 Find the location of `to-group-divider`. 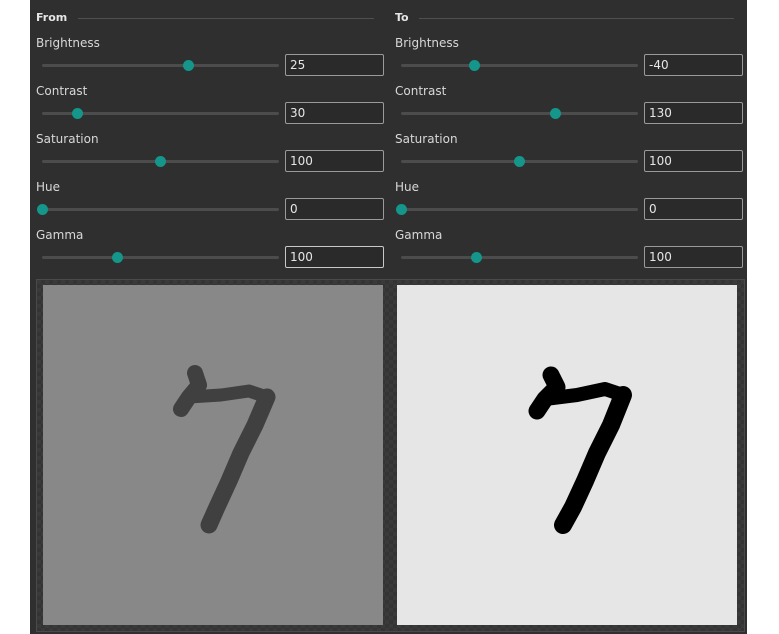

to-group-divider is located at coordinates (576, 18).